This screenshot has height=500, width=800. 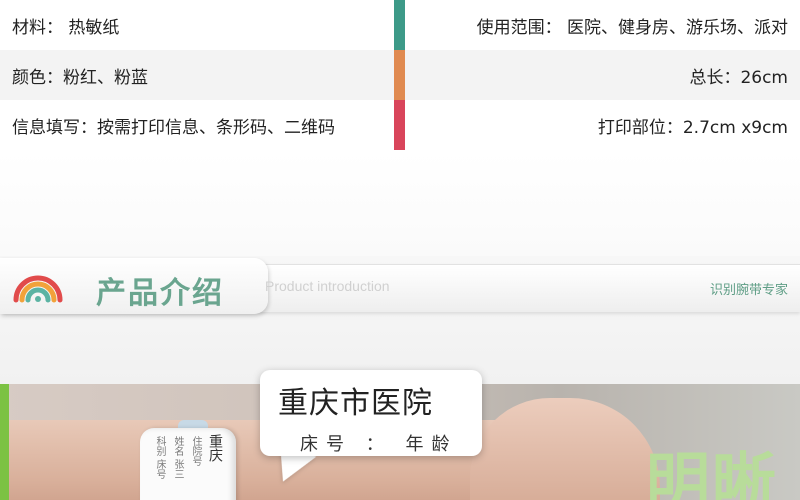 What do you see at coordinates (159, 458) in the screenshot?
I see `wristband-text: 科别 床号` at bounding box center [159, 458].